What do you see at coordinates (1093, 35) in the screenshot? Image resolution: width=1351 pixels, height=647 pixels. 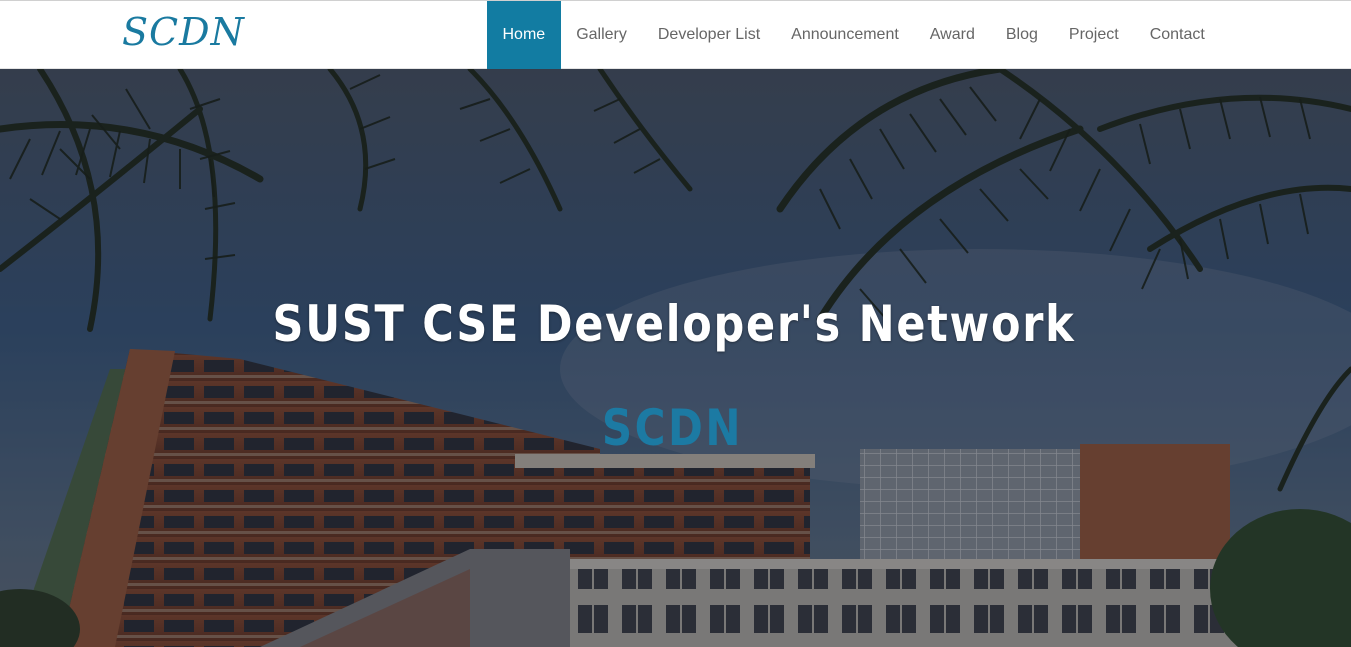 I see `nav-project: Project` at bounding box center [1093, 35].